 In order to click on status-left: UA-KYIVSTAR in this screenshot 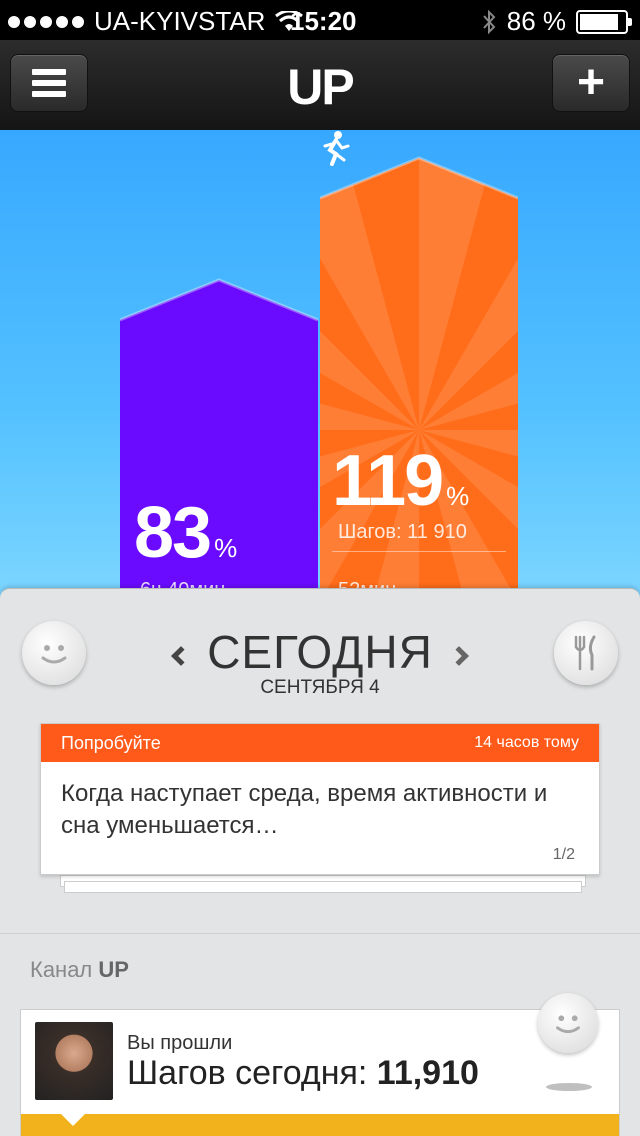, I will do `click(156, 21)`.